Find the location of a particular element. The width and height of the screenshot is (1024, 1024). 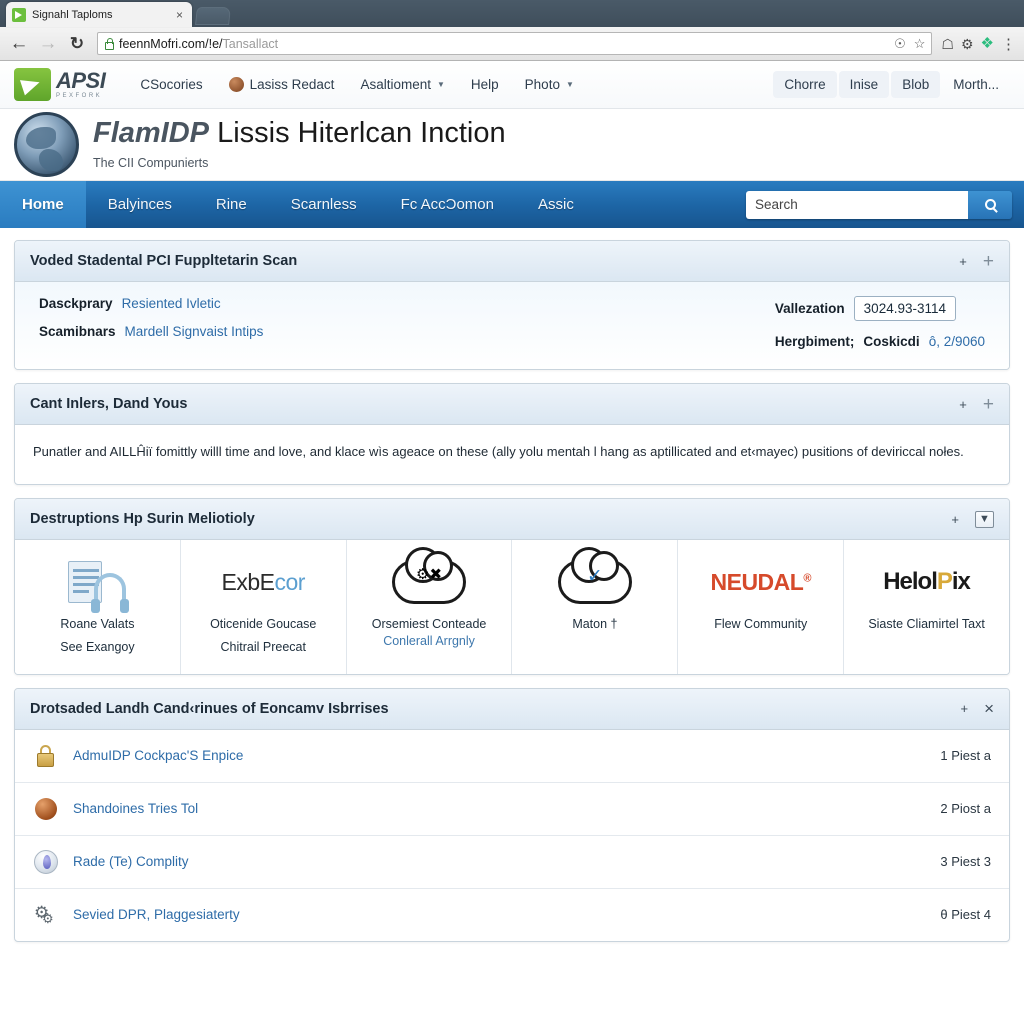

url-text: feennMofri.com/!e/Tansallact is located at coordinates (199, 43).